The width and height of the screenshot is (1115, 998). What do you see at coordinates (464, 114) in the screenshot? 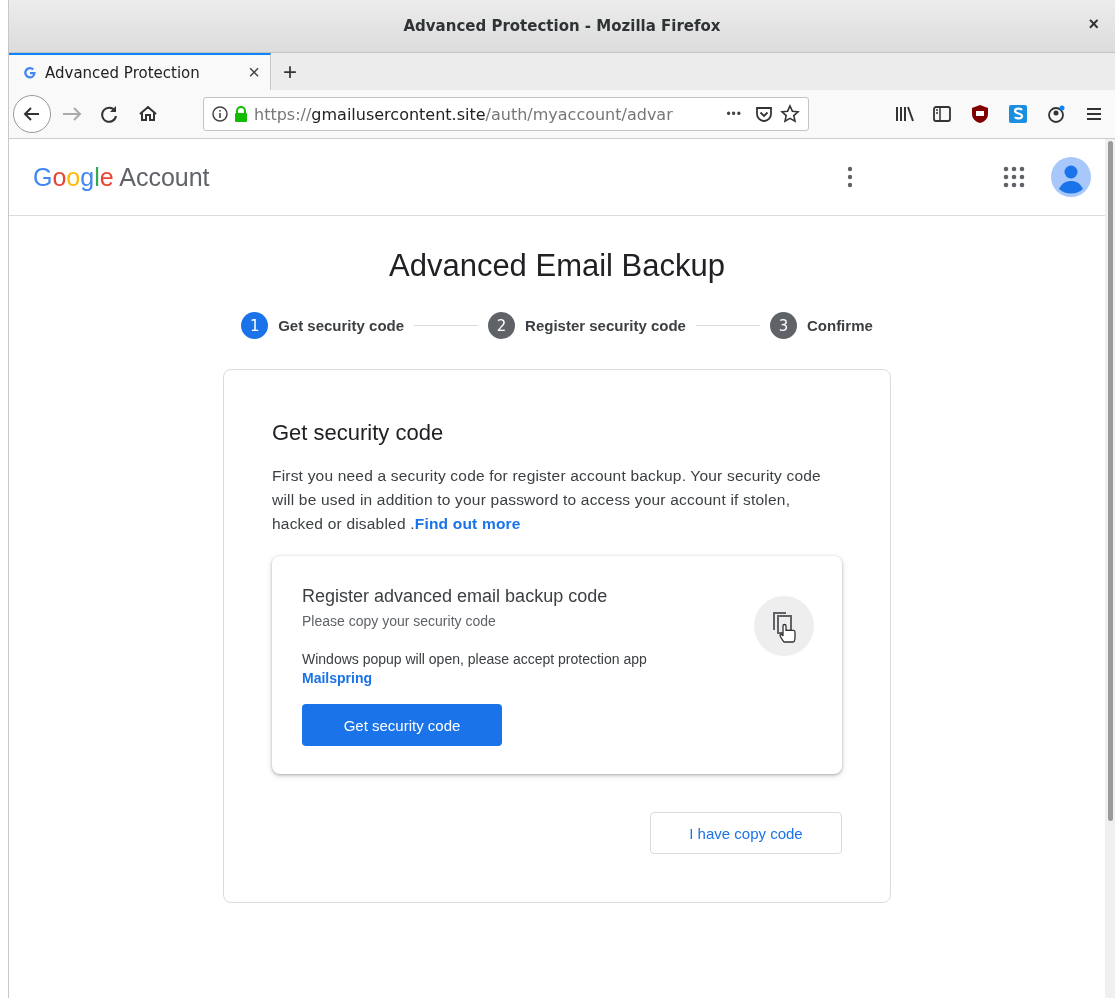
I see `url-text: https://gmailusercontent.site/auth/myaccount/advar` at bounding box center [464, 114].